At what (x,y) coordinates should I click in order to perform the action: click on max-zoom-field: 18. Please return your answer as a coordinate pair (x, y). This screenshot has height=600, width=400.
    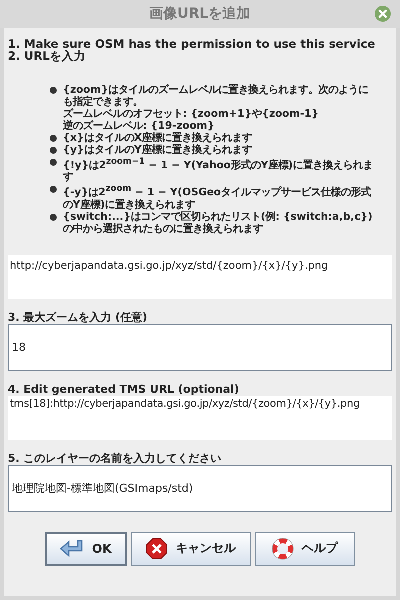
    Looking at the image, I should click on (200, 347).